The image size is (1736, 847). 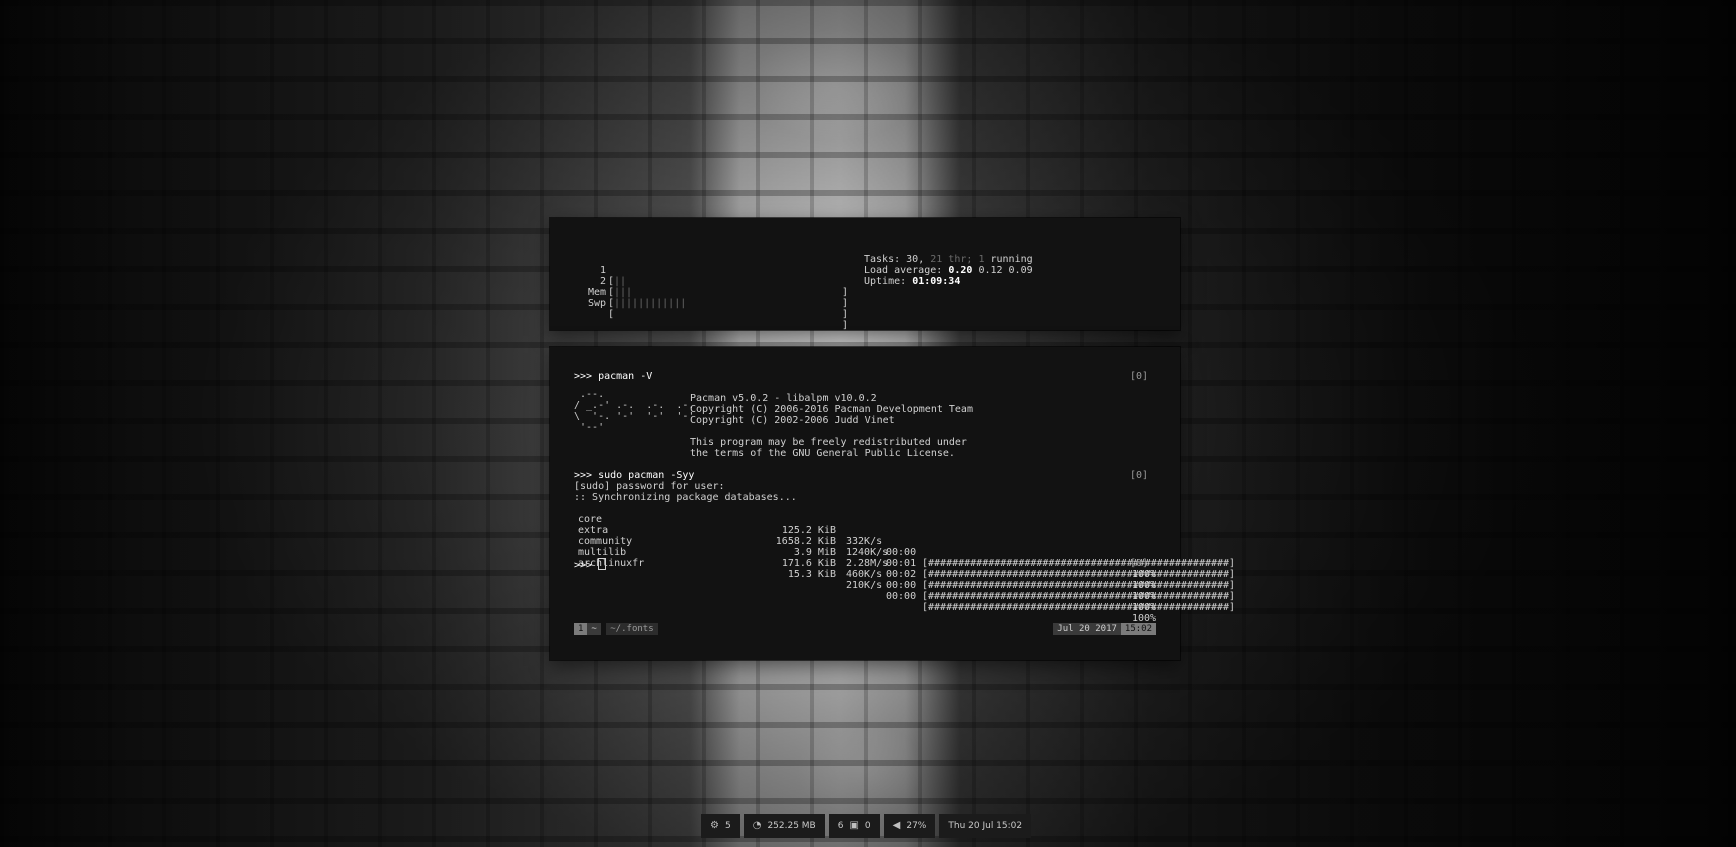 I want to click on swap-meter: Swp [ ], so click(x=718, y=314).